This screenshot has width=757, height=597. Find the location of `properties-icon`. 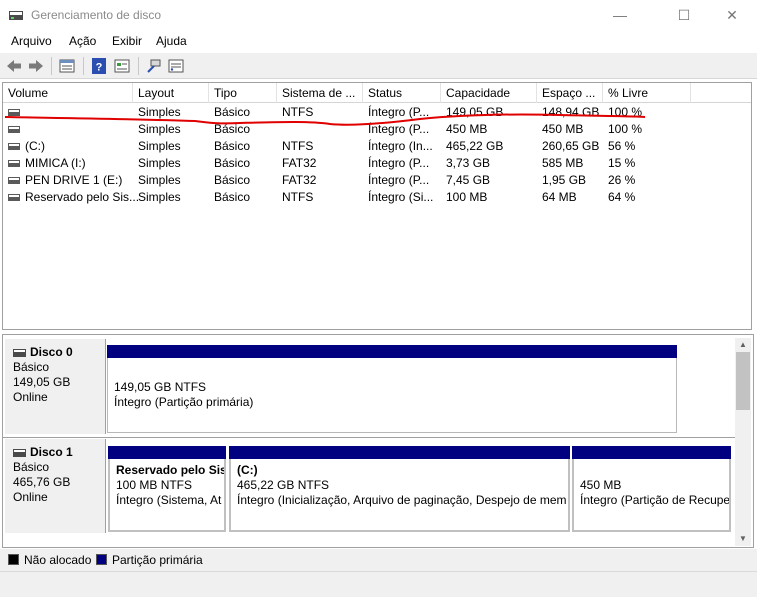

properties-icon is located at coordinates (122, 66).